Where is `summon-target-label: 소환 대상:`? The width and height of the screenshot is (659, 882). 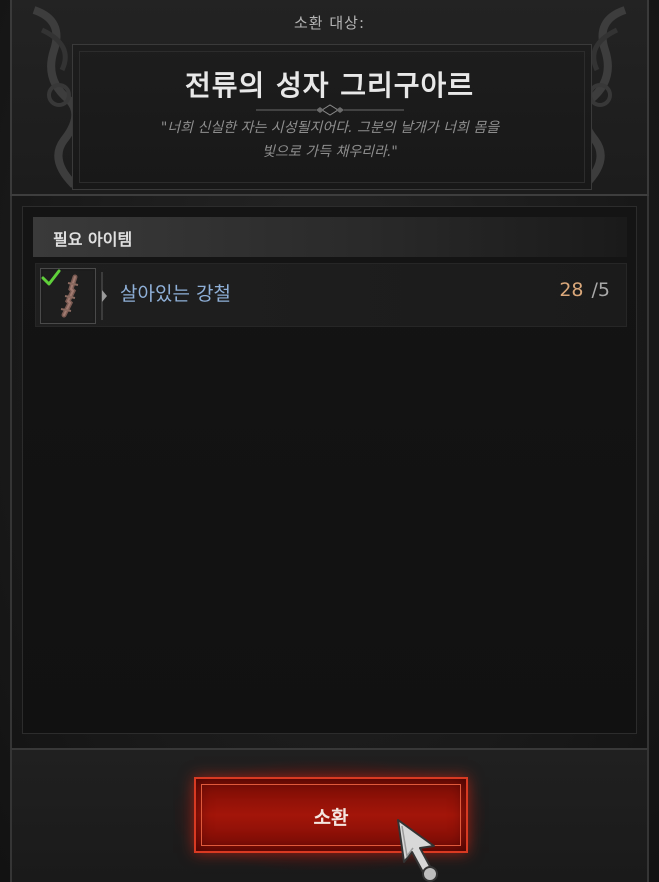 summon-target-label: 소환 대상: is located at coordinates (329, 23).